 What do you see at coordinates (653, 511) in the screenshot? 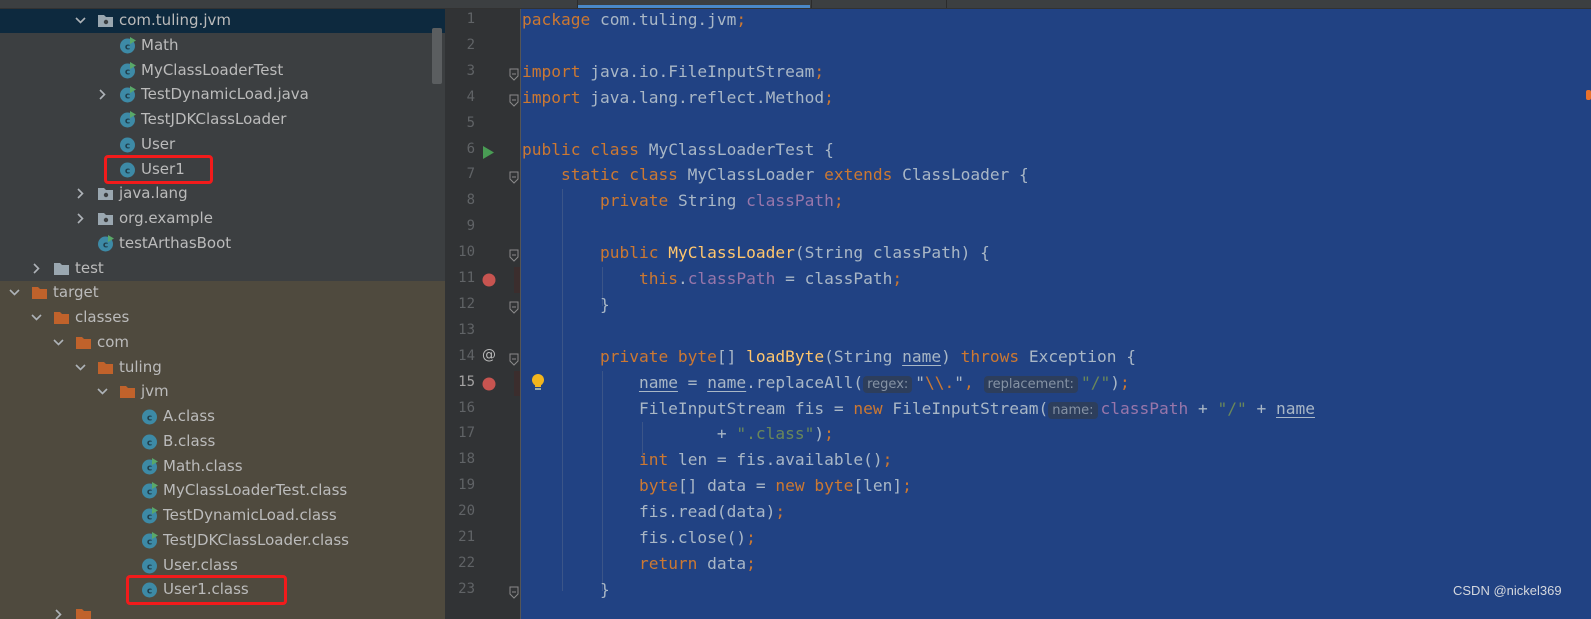
I see `code-line: fis.read(data);` at bounding box center [653, 511].